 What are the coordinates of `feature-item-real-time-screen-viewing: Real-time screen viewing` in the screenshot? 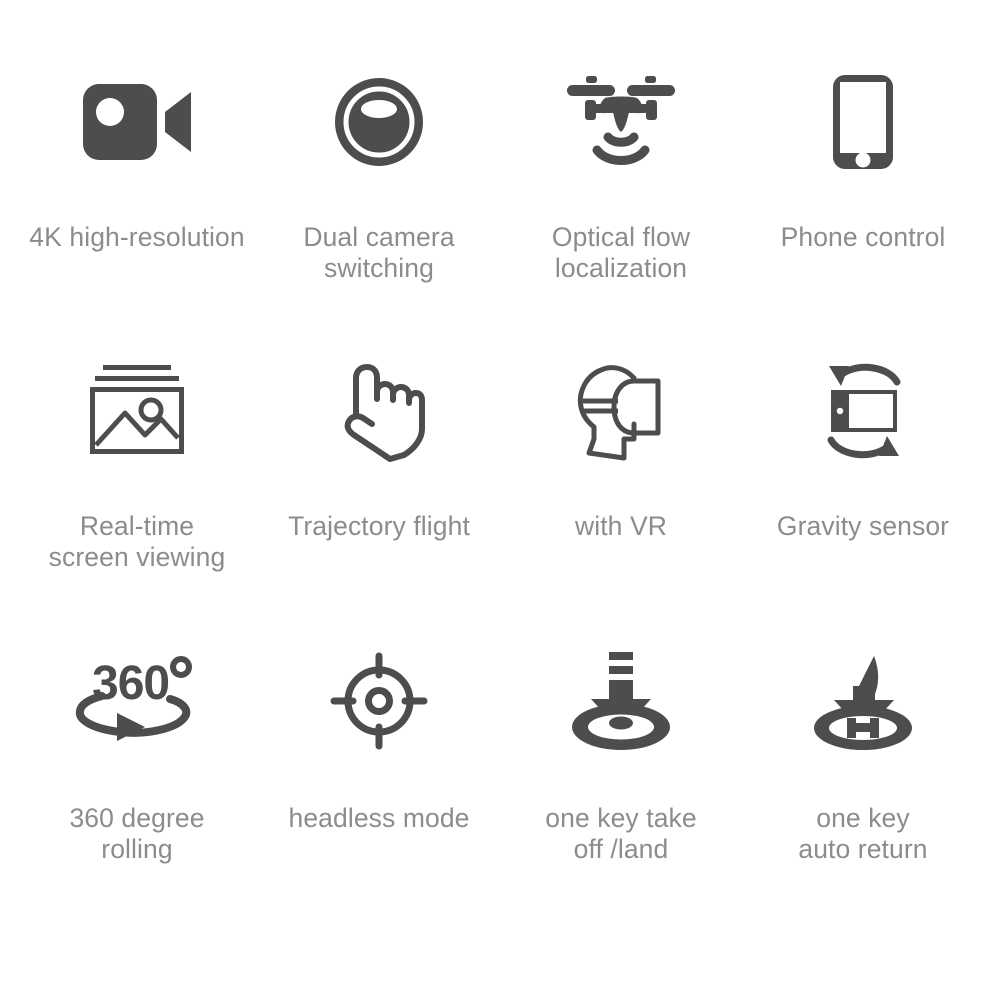 It's located at (137, 495).